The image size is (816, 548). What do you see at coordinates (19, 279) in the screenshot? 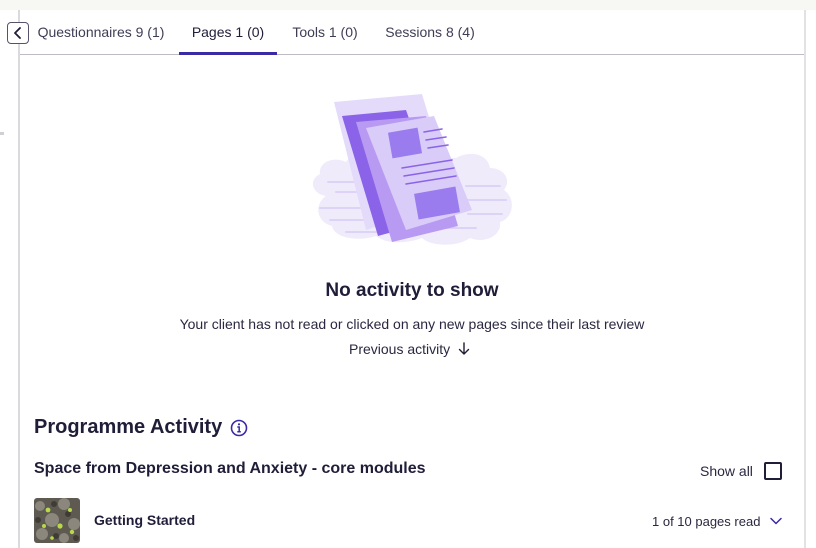
I see `left-panel-border` at bounding box center [19, 279].